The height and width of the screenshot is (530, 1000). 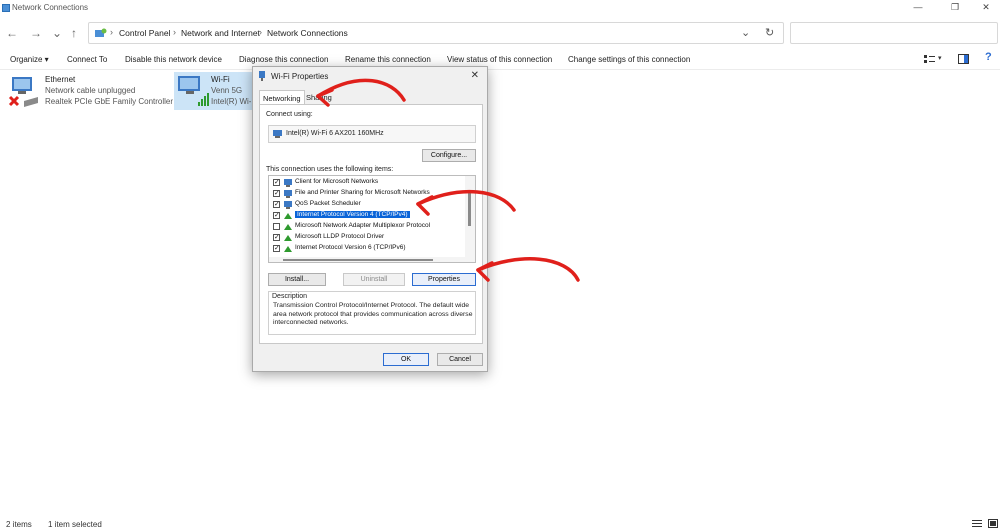 I want to click on preview-pane-icon, so click(x=963, y=59).